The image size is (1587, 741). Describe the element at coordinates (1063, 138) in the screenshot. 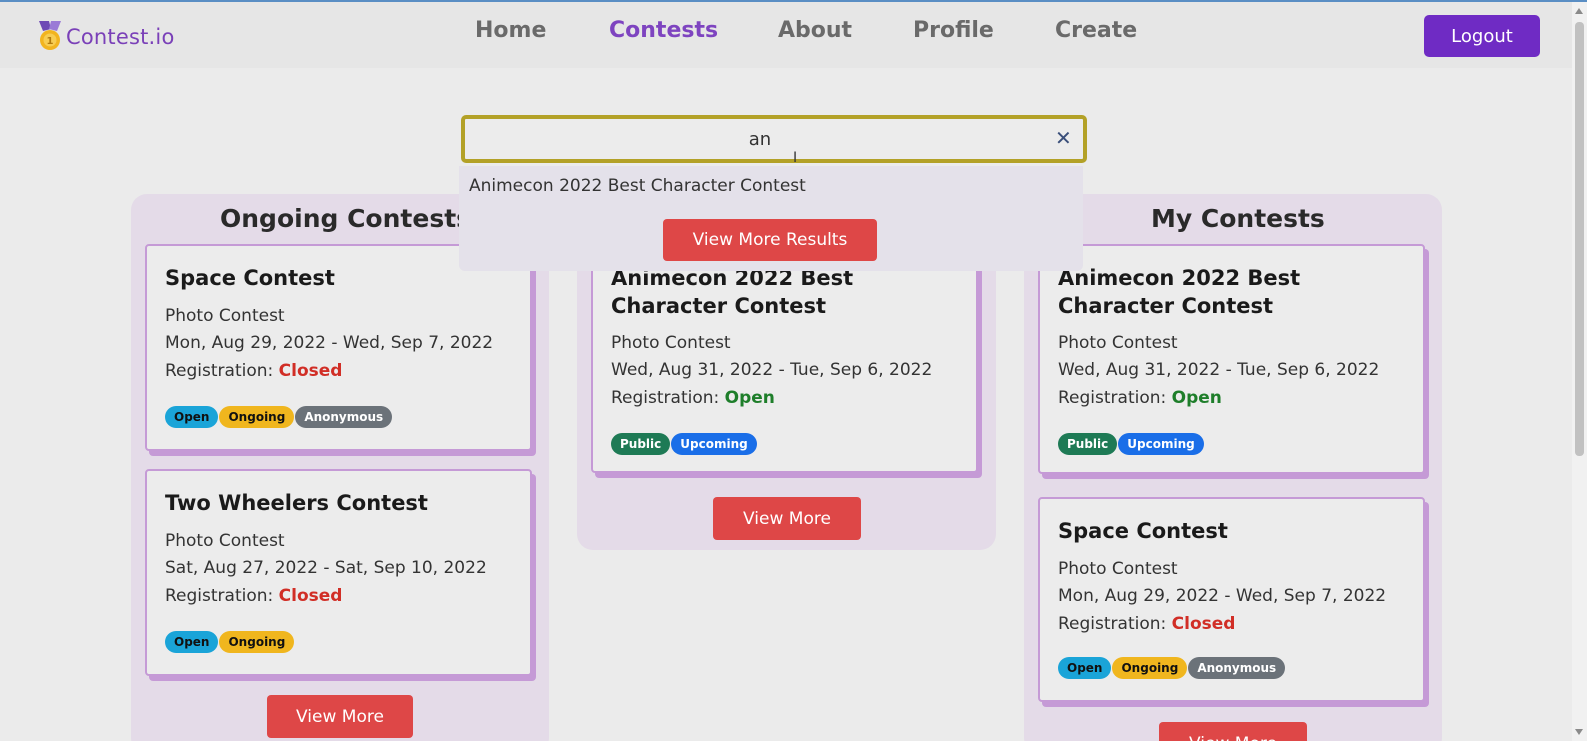

I see `close-icon: ✕` at that location.